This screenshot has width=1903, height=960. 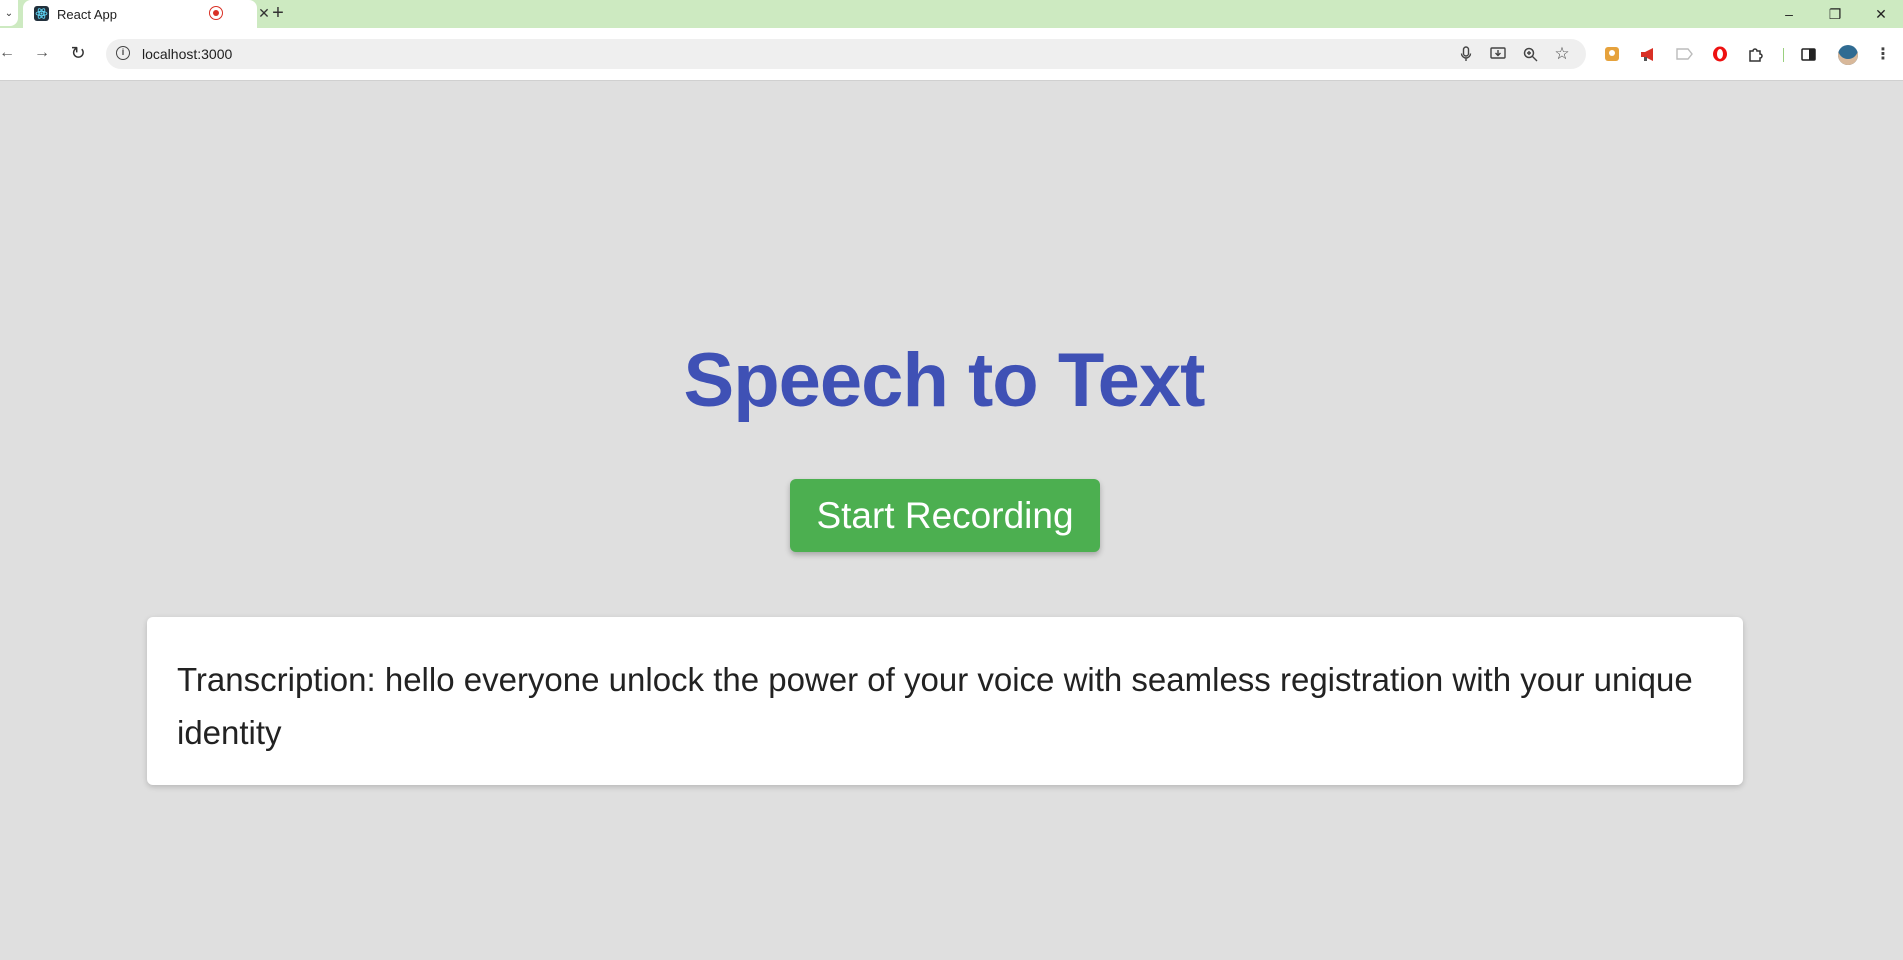 What do you see at coordinates (10, 53) in the screenshot?
I see `back-button: ←` at bounding box center [10, 53].